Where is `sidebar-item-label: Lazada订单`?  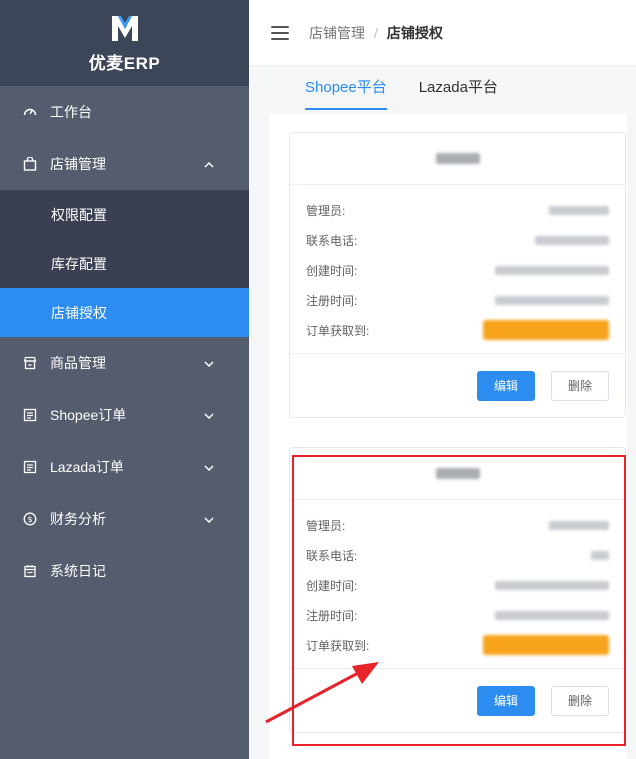
sidebar-item-label: Lazada订单 is located at coordinates (87, 467).